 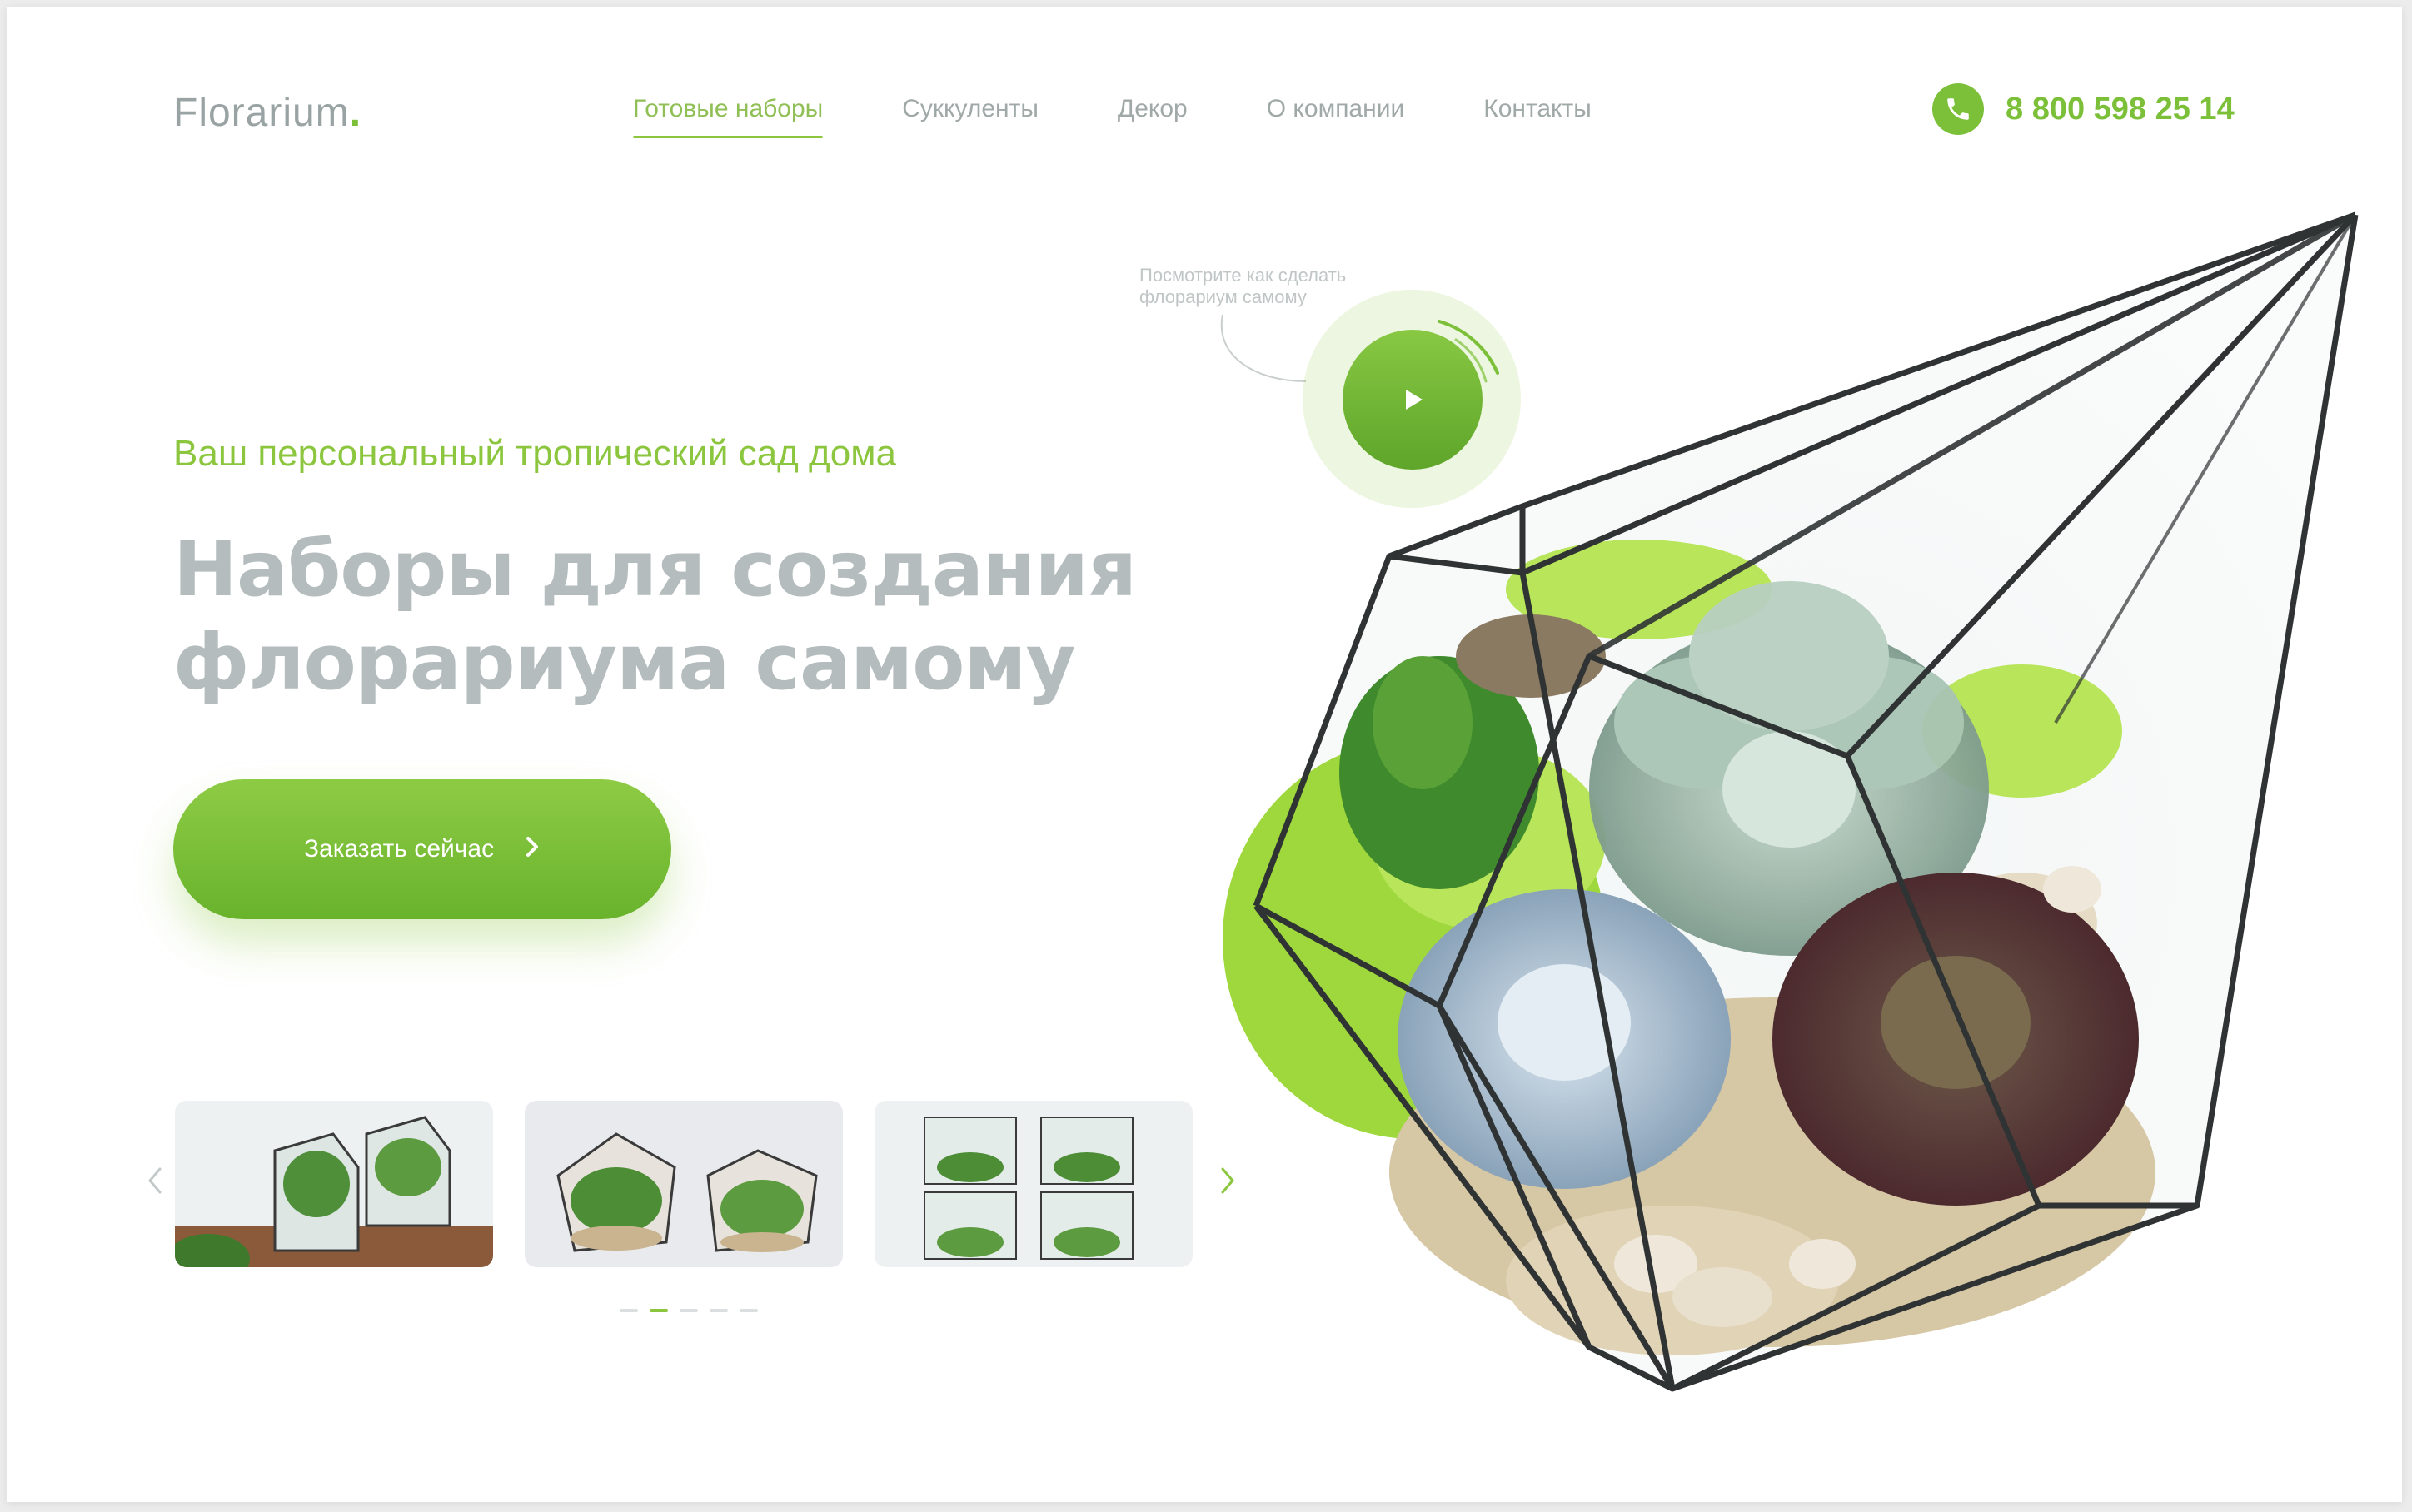 I want to click on play-video-button, so click(x=1413, y=400).